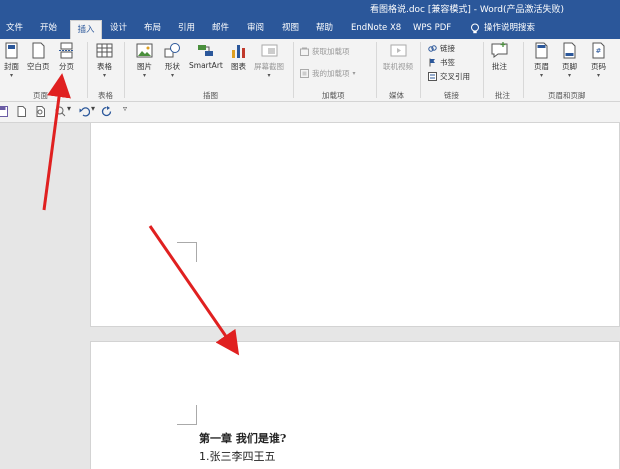  I want to click on shapes-label: 形状, so click(172, 66).